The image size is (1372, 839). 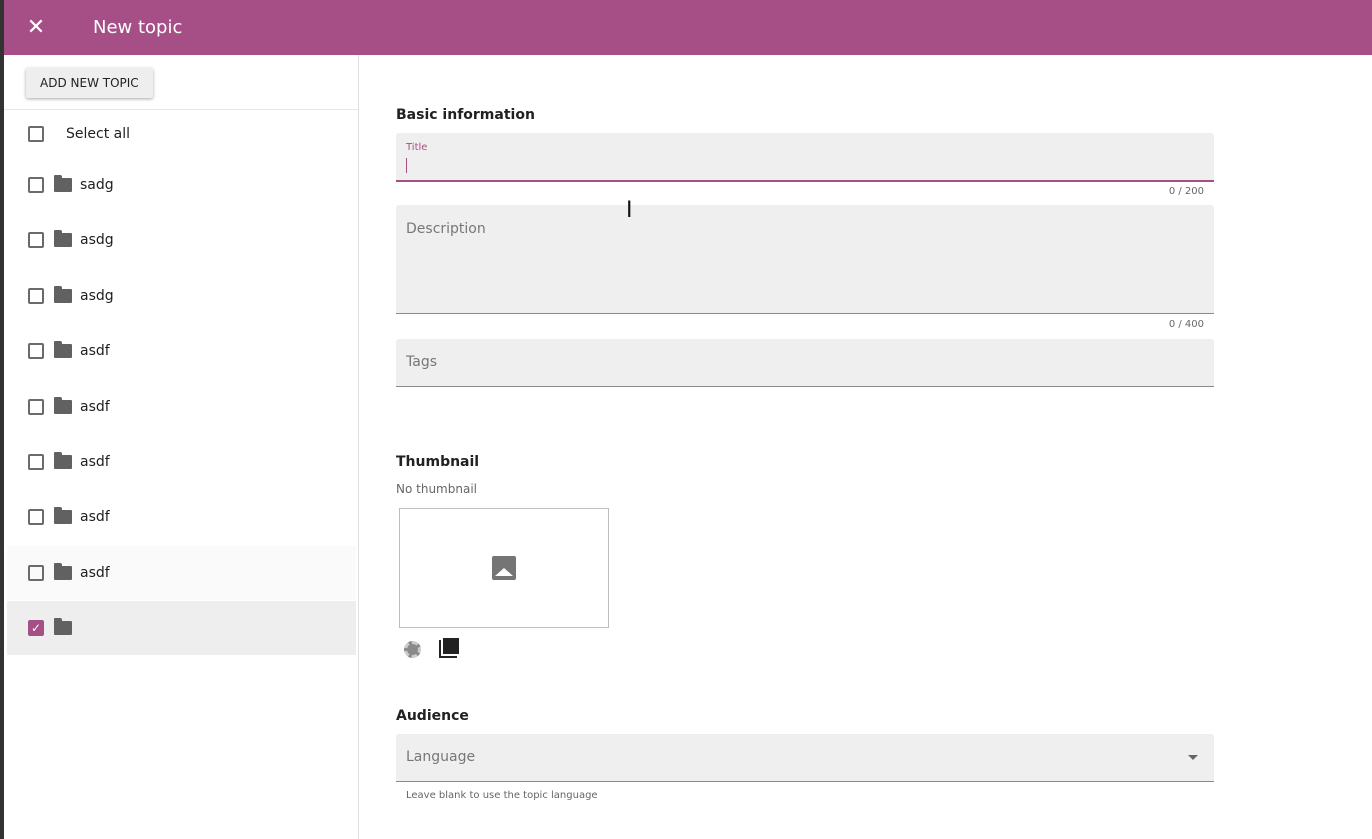 I want to click on title-label: Title, so click(x=417, y=147).